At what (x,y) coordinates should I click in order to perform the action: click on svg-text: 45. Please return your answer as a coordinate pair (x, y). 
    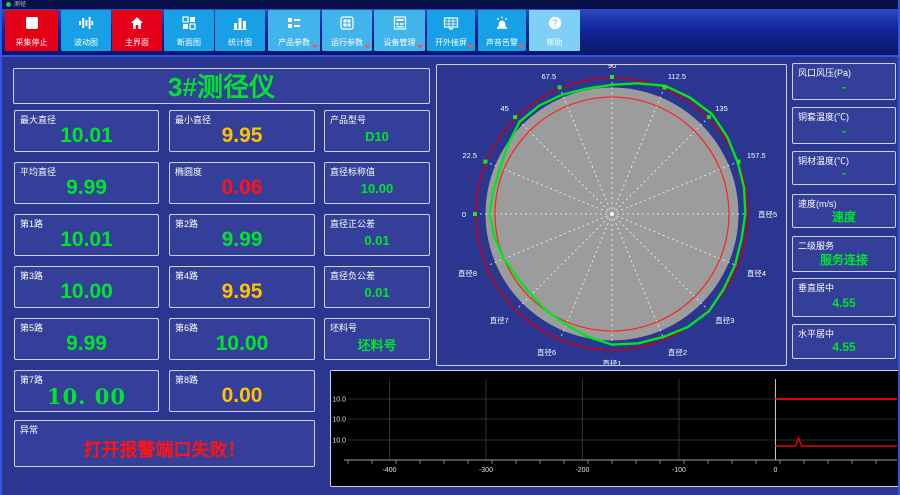
    Looking at the image, I should click on (504, 108).